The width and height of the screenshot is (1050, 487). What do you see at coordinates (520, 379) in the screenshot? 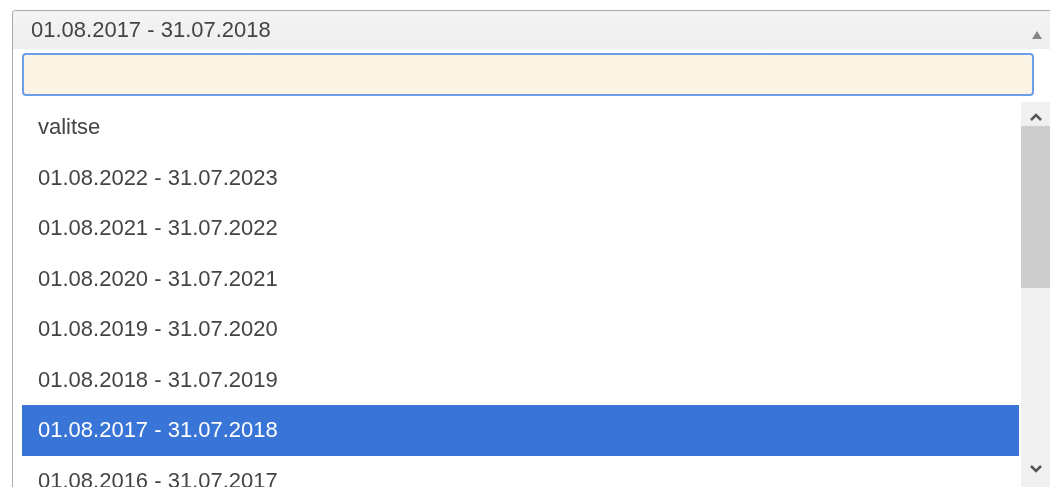
I see `option-item: 01.08.2018 - 31.07.2019` at bounding box center [520, 379].